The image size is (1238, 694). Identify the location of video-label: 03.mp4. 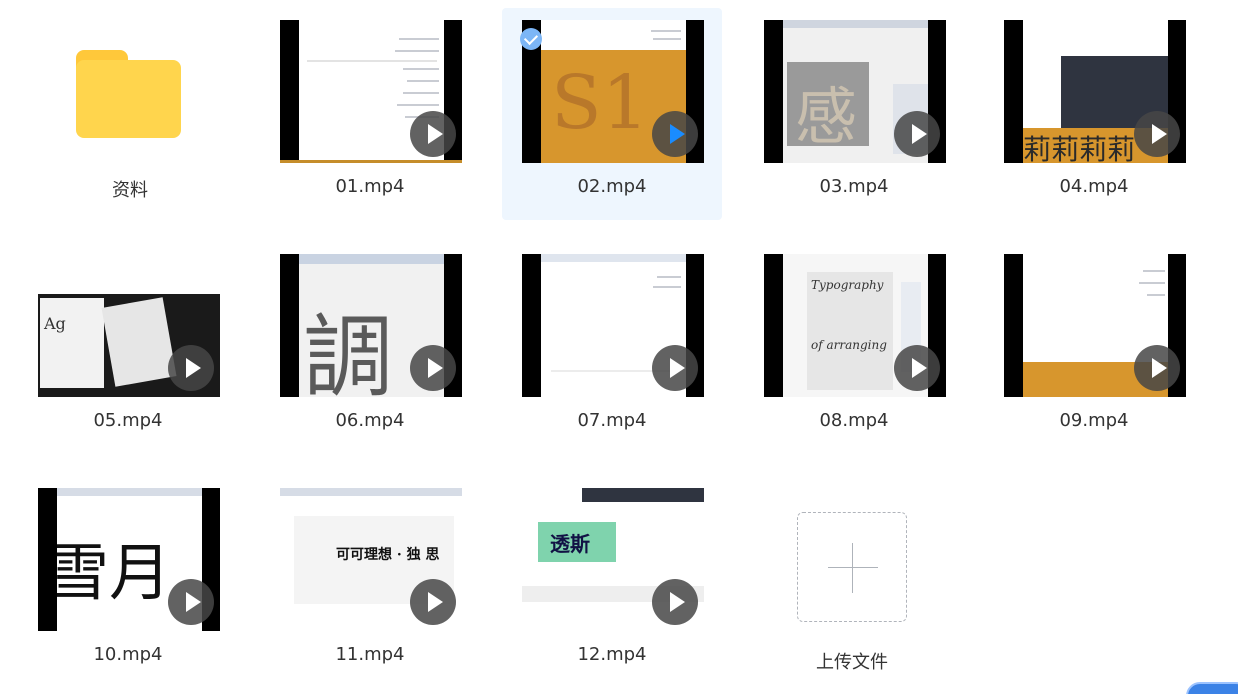
(854, 186).